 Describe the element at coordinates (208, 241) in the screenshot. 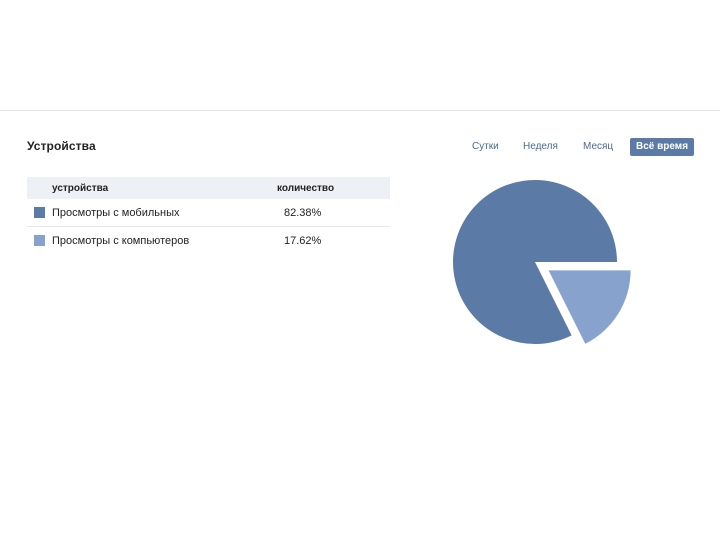

I see `table-row: Просмотры с компьютеров 17.62%` at that location.